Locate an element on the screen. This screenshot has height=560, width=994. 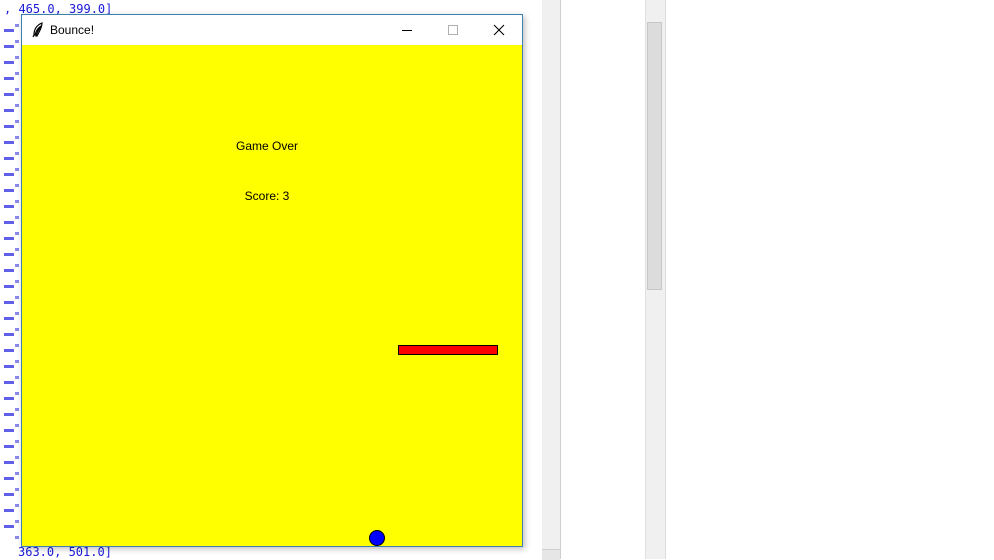
maximize-button is located at coordinates (453, 30).